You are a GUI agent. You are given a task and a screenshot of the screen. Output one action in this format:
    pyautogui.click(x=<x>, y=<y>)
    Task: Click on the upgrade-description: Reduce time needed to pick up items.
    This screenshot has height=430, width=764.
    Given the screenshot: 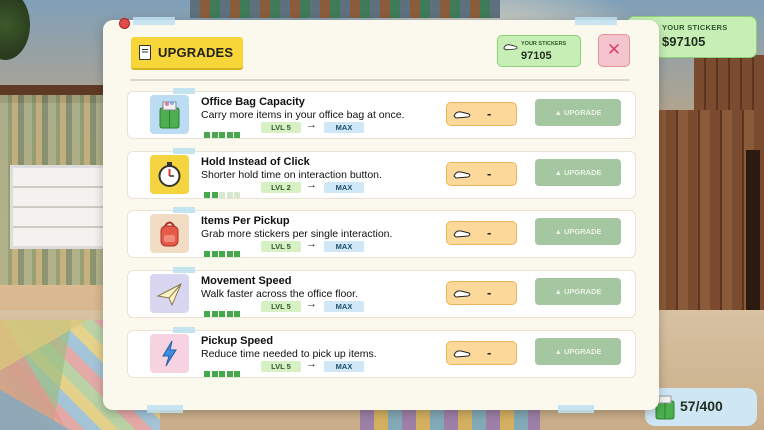 What is the action you would take?
    pyautogui.click(x=289, y=354)
    